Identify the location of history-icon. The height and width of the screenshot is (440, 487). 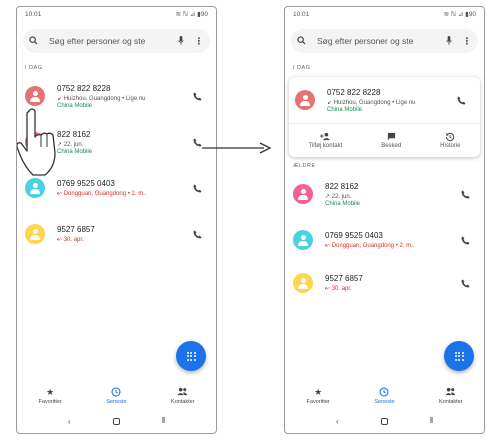
(450, 137).